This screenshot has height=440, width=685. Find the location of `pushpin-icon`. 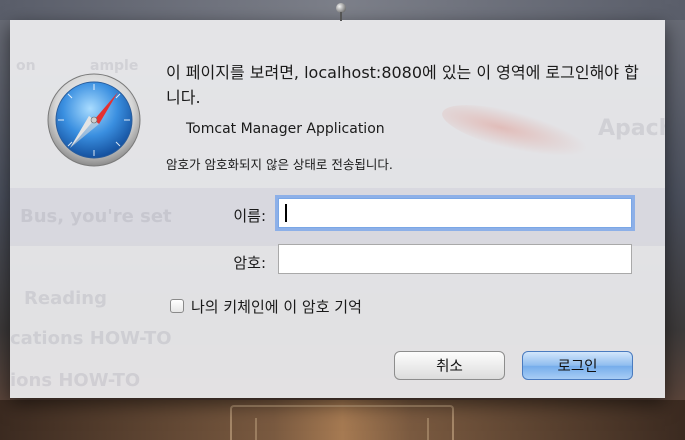

pushpin-icon is located at coordinates (341, 11).